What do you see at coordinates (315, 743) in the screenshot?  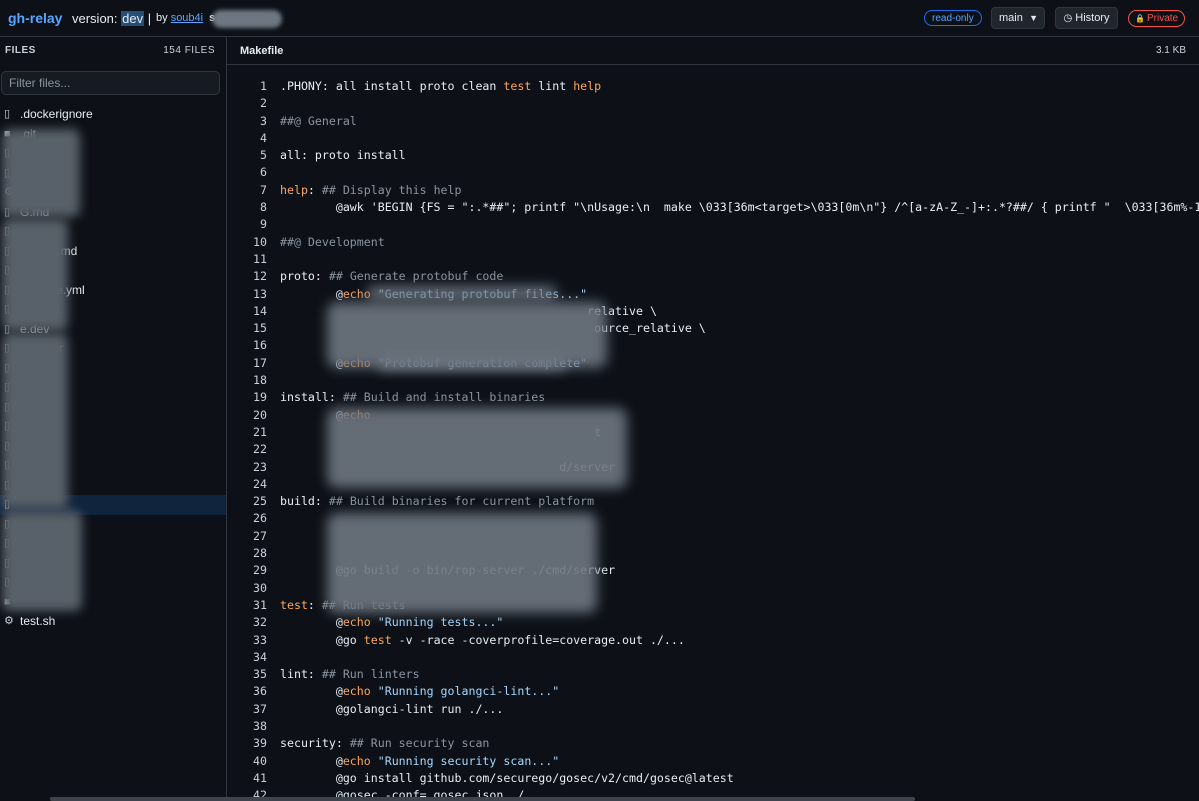 I see `code-token: security:` at bounding box center [315, 743].